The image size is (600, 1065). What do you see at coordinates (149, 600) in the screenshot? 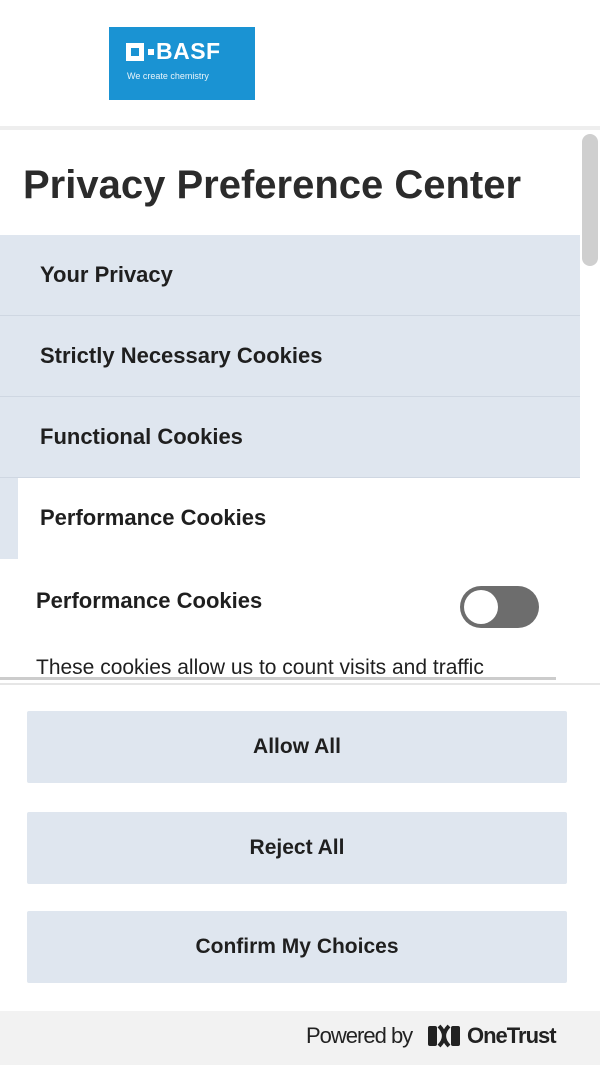
I see `detail-title: Performance Cookies` at bounding box center [149, 600].